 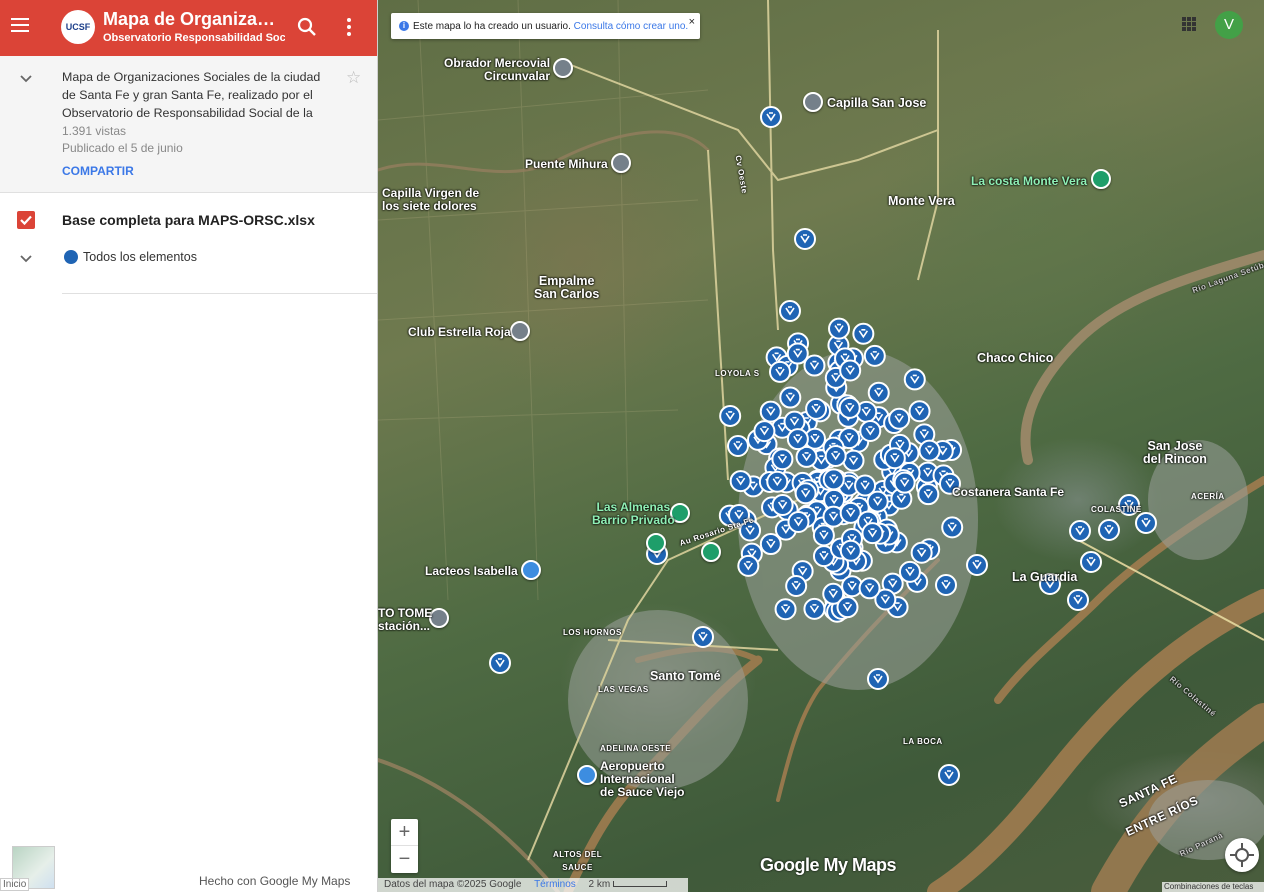 What do you see at coordinates (813, 102) in the screenshot?
I see `church-pin-icon` at bounding box center [813, 102].